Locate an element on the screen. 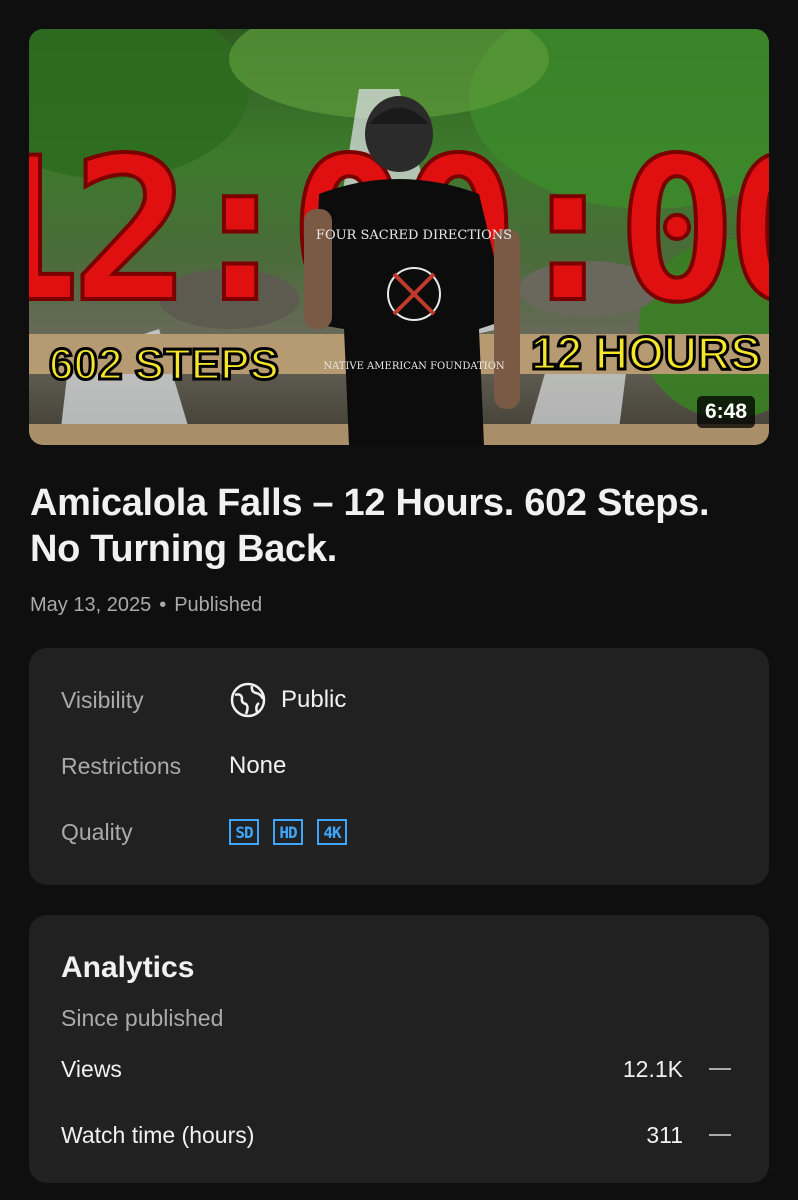 This screenshot has width=798, height=1200. publish-status: Published is located at coordinates (218, 605).